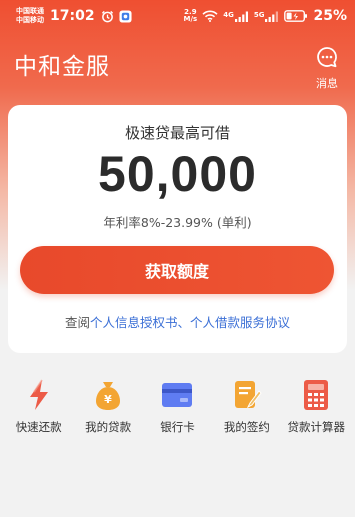 This screenshot has width=355, height=517. What do you see at coordinates (107, 16) in the screenshot?
I see `alarm-icon` at bounding box center [107, 16].